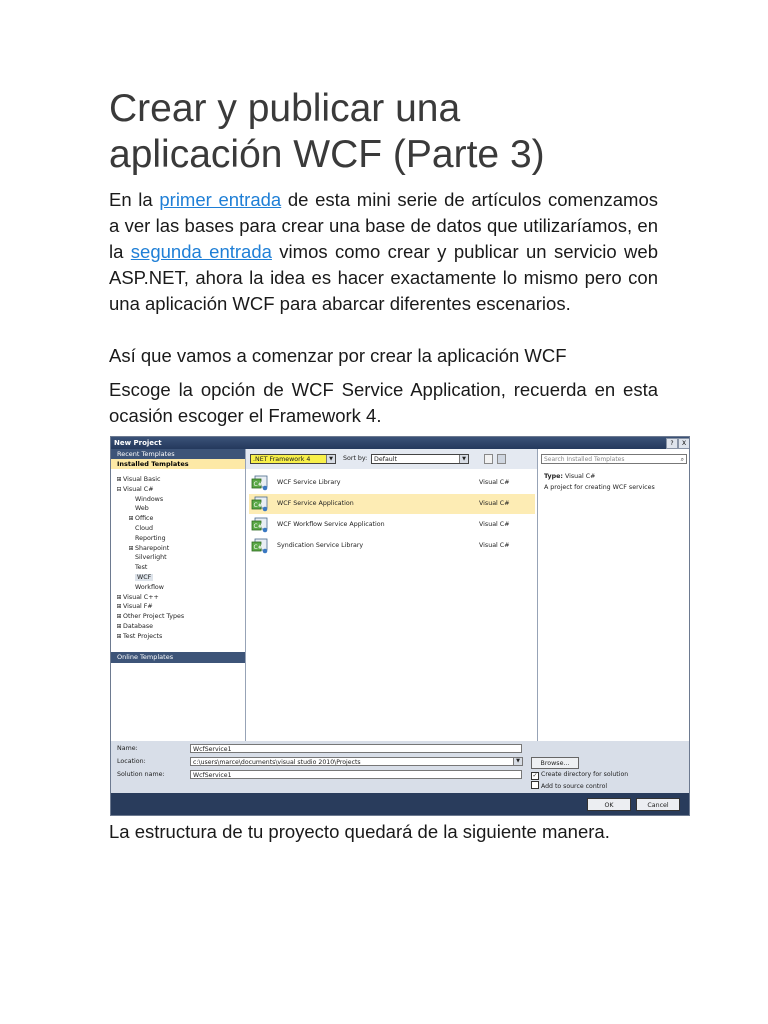  What do you see at coordinates (220, 199) in the screenshot?
I see `link-primer-entrada: primer entrada` at bounding box center [220, 199].